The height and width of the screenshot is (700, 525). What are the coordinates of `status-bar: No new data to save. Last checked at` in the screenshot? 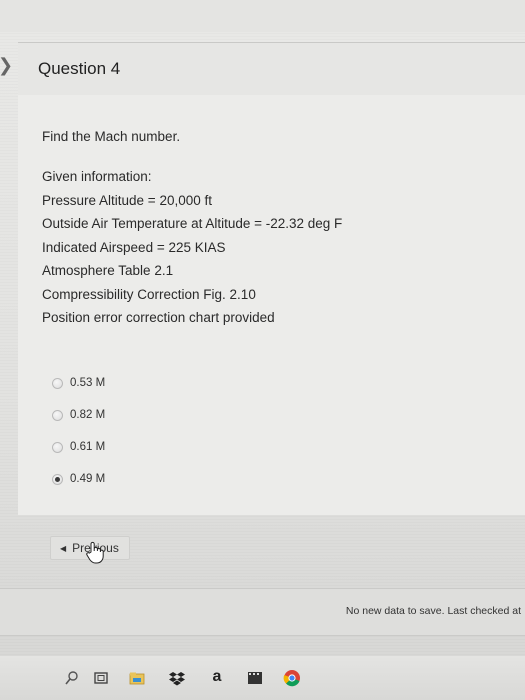 It's located at (262, 612).